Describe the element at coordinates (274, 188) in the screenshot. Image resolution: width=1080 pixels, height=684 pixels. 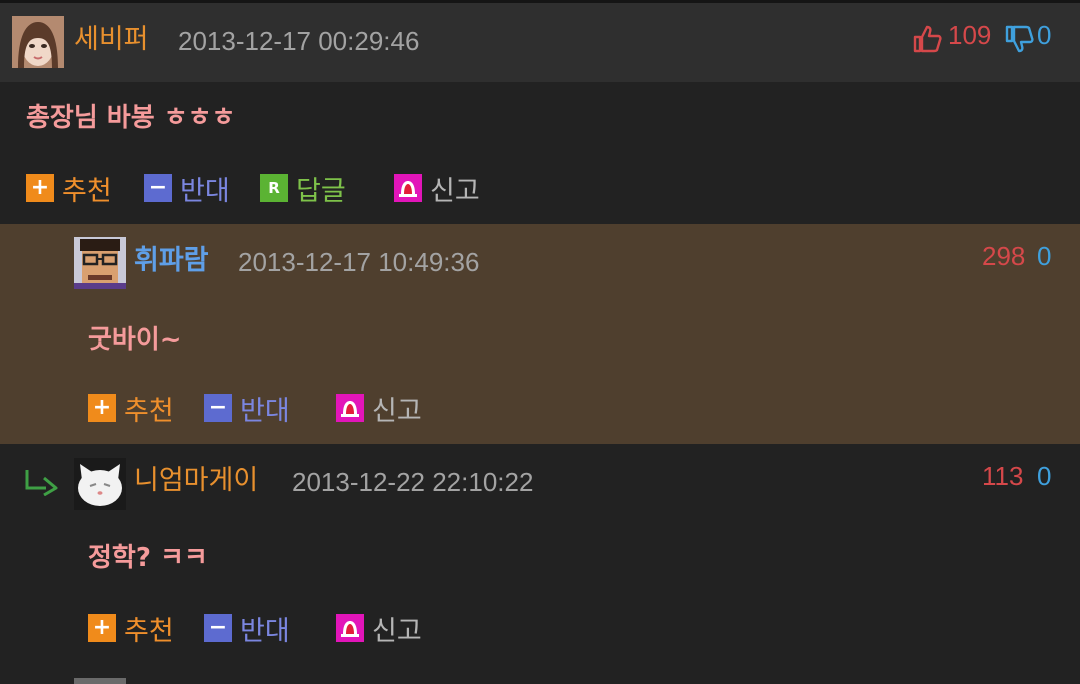
I see `reply-icon: R` at that location.